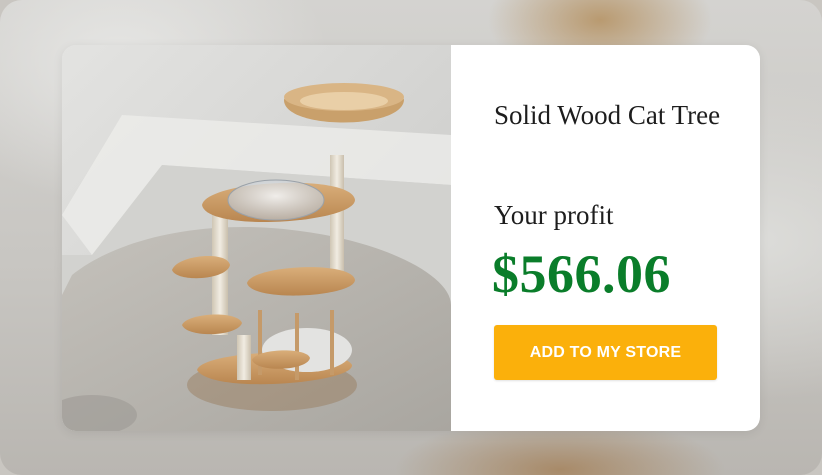 This screenshot has width=822, height=475. Describe the element at coordinates (554, 215) in the screenshot. I see `profit-label: Your profit` at that location.